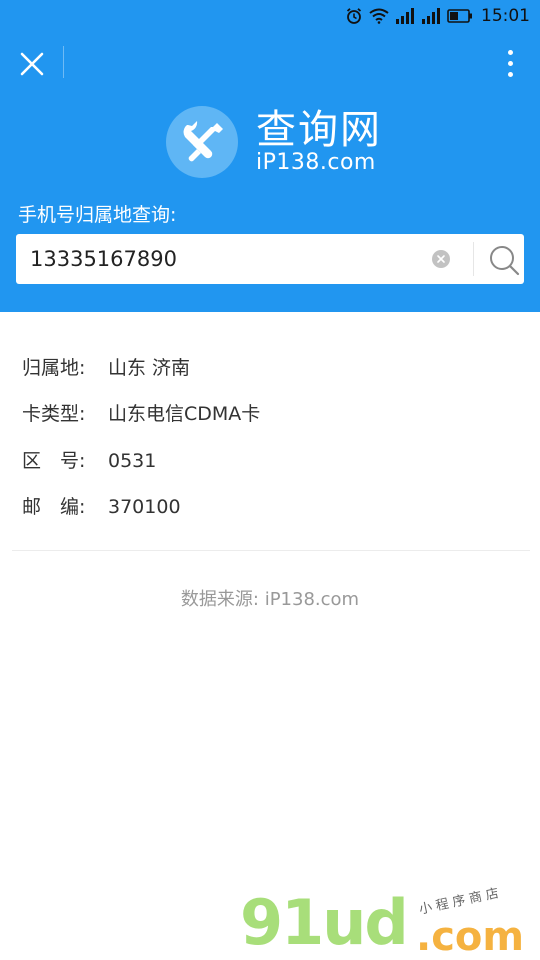  Describe the element at coordinates (510, 52) in the screenshot. I see `more-vertical-icon` at that location.